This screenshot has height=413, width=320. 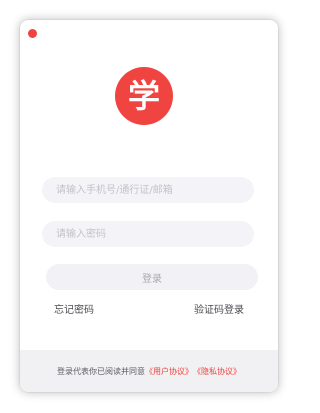 I want to click on account-input, so click(x=148, y=190).